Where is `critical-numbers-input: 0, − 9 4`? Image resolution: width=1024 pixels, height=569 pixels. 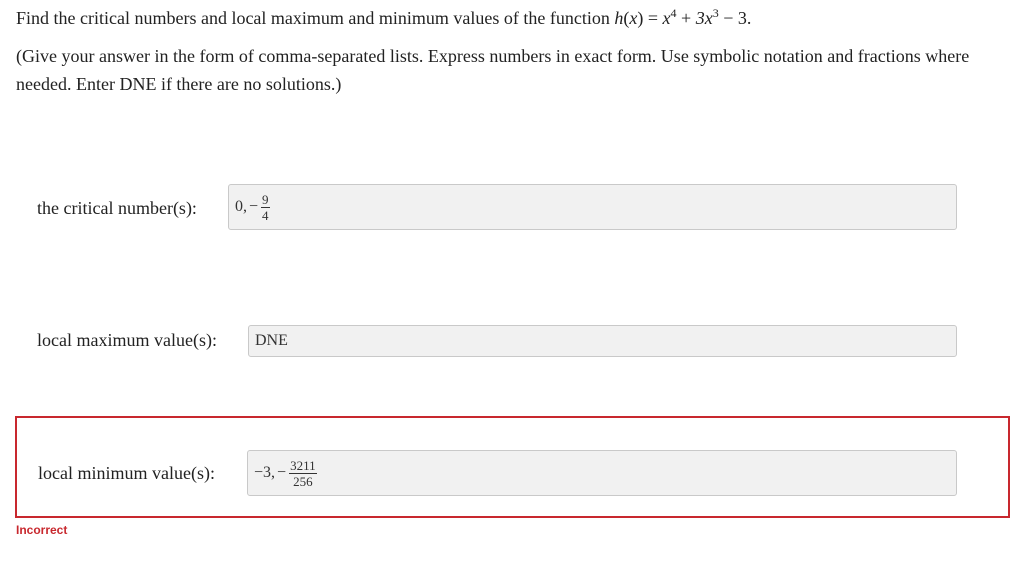
critical-numbers-input: 0, − 9 4 is located at coordinates (592, 207).